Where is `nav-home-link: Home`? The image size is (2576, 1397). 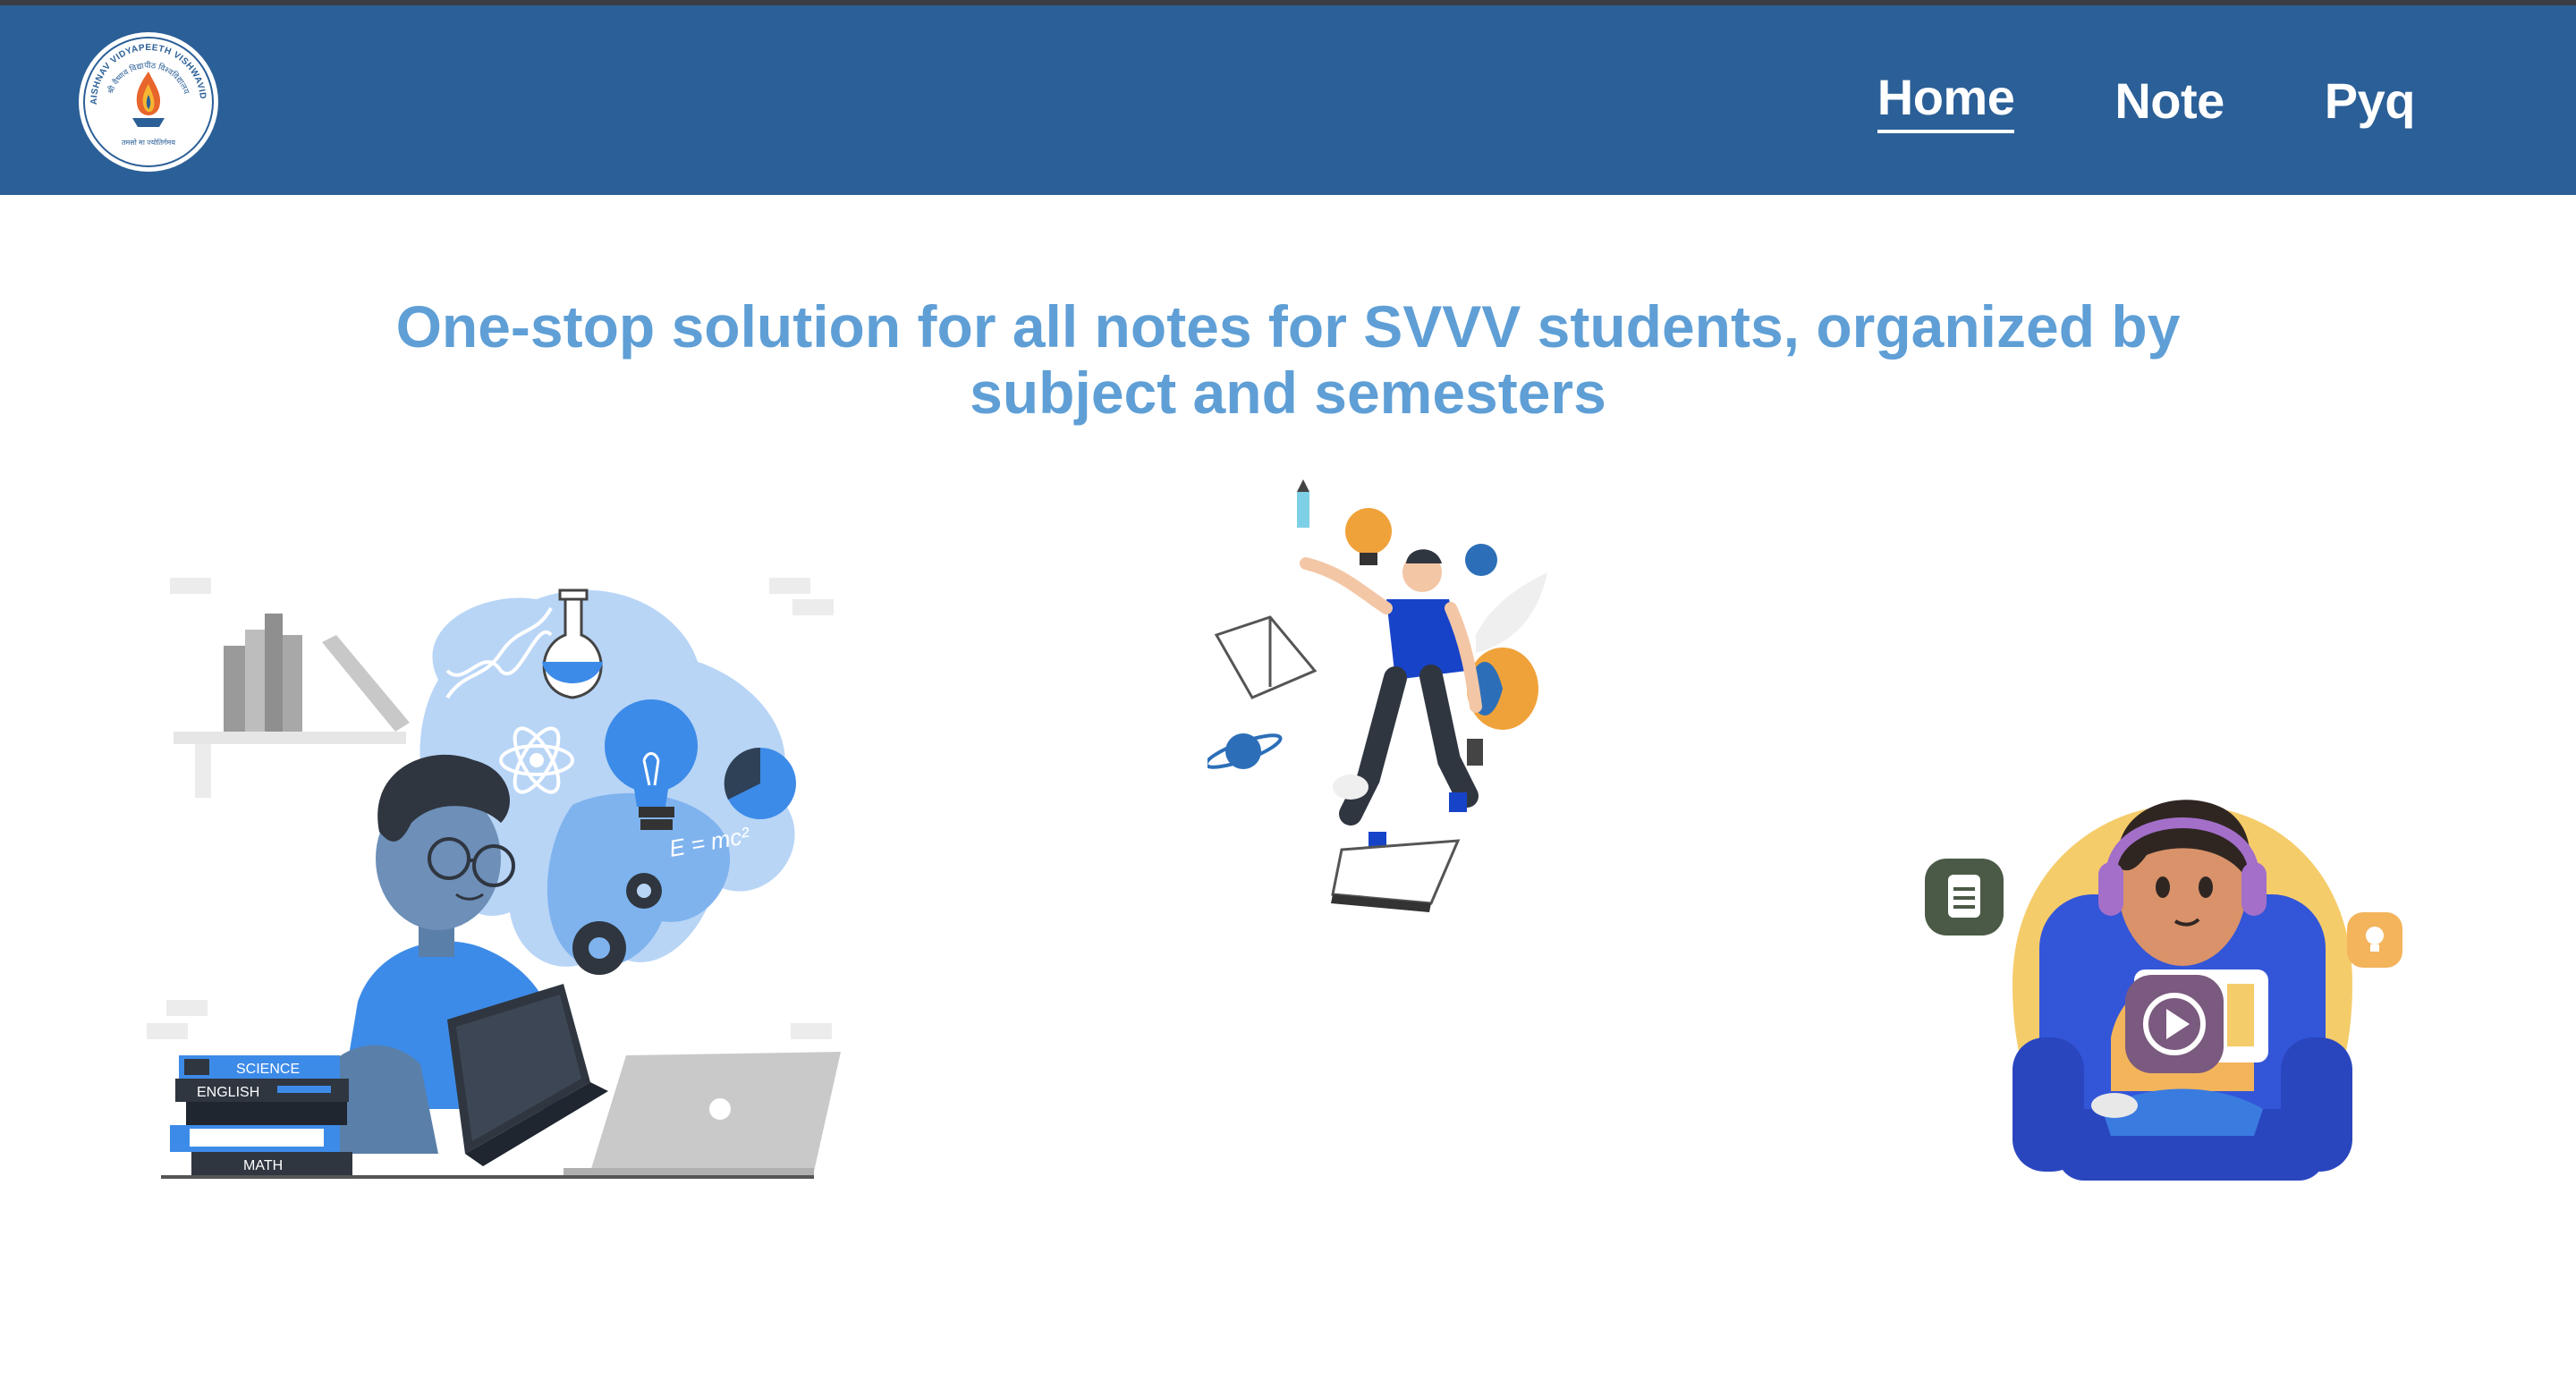 nav-home-link: Home is located at coordinates (1946, 100).